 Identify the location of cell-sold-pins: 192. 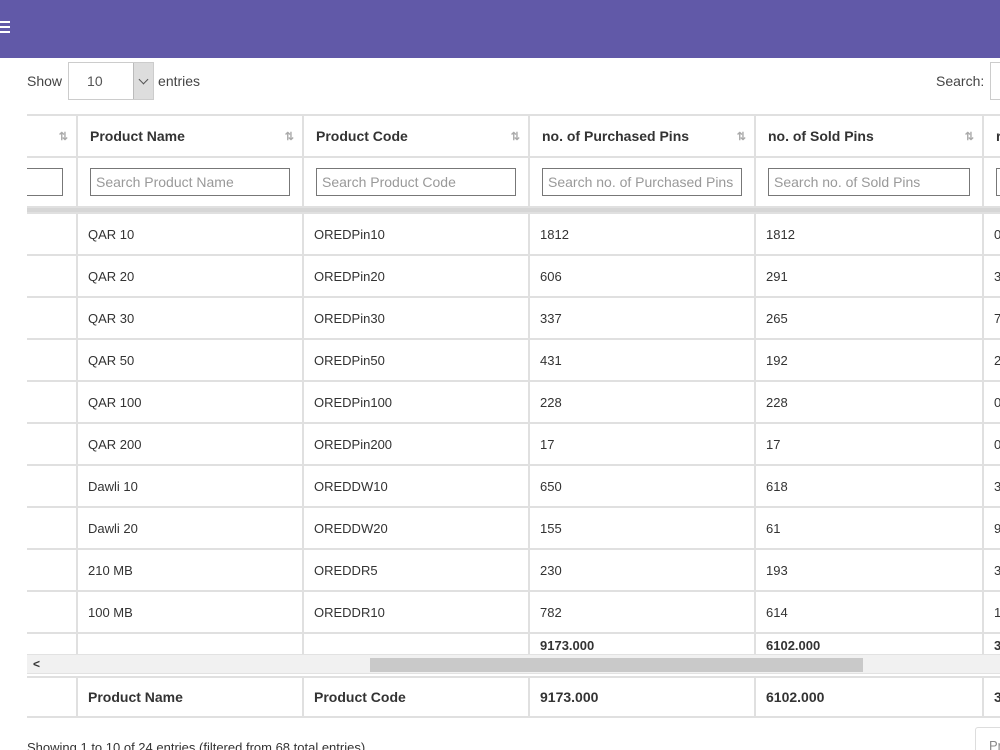
(869, 360).